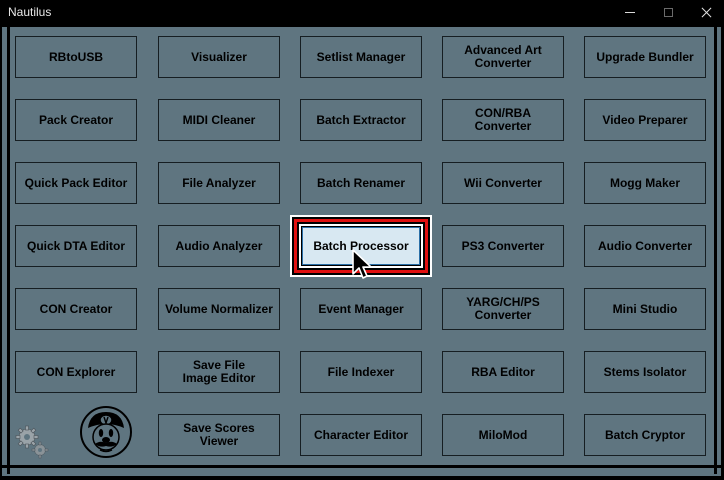 Image resolution: width=724 pixels, height=480 pixels. I want to click on title-bar: Nautilus, so click(362, 12).